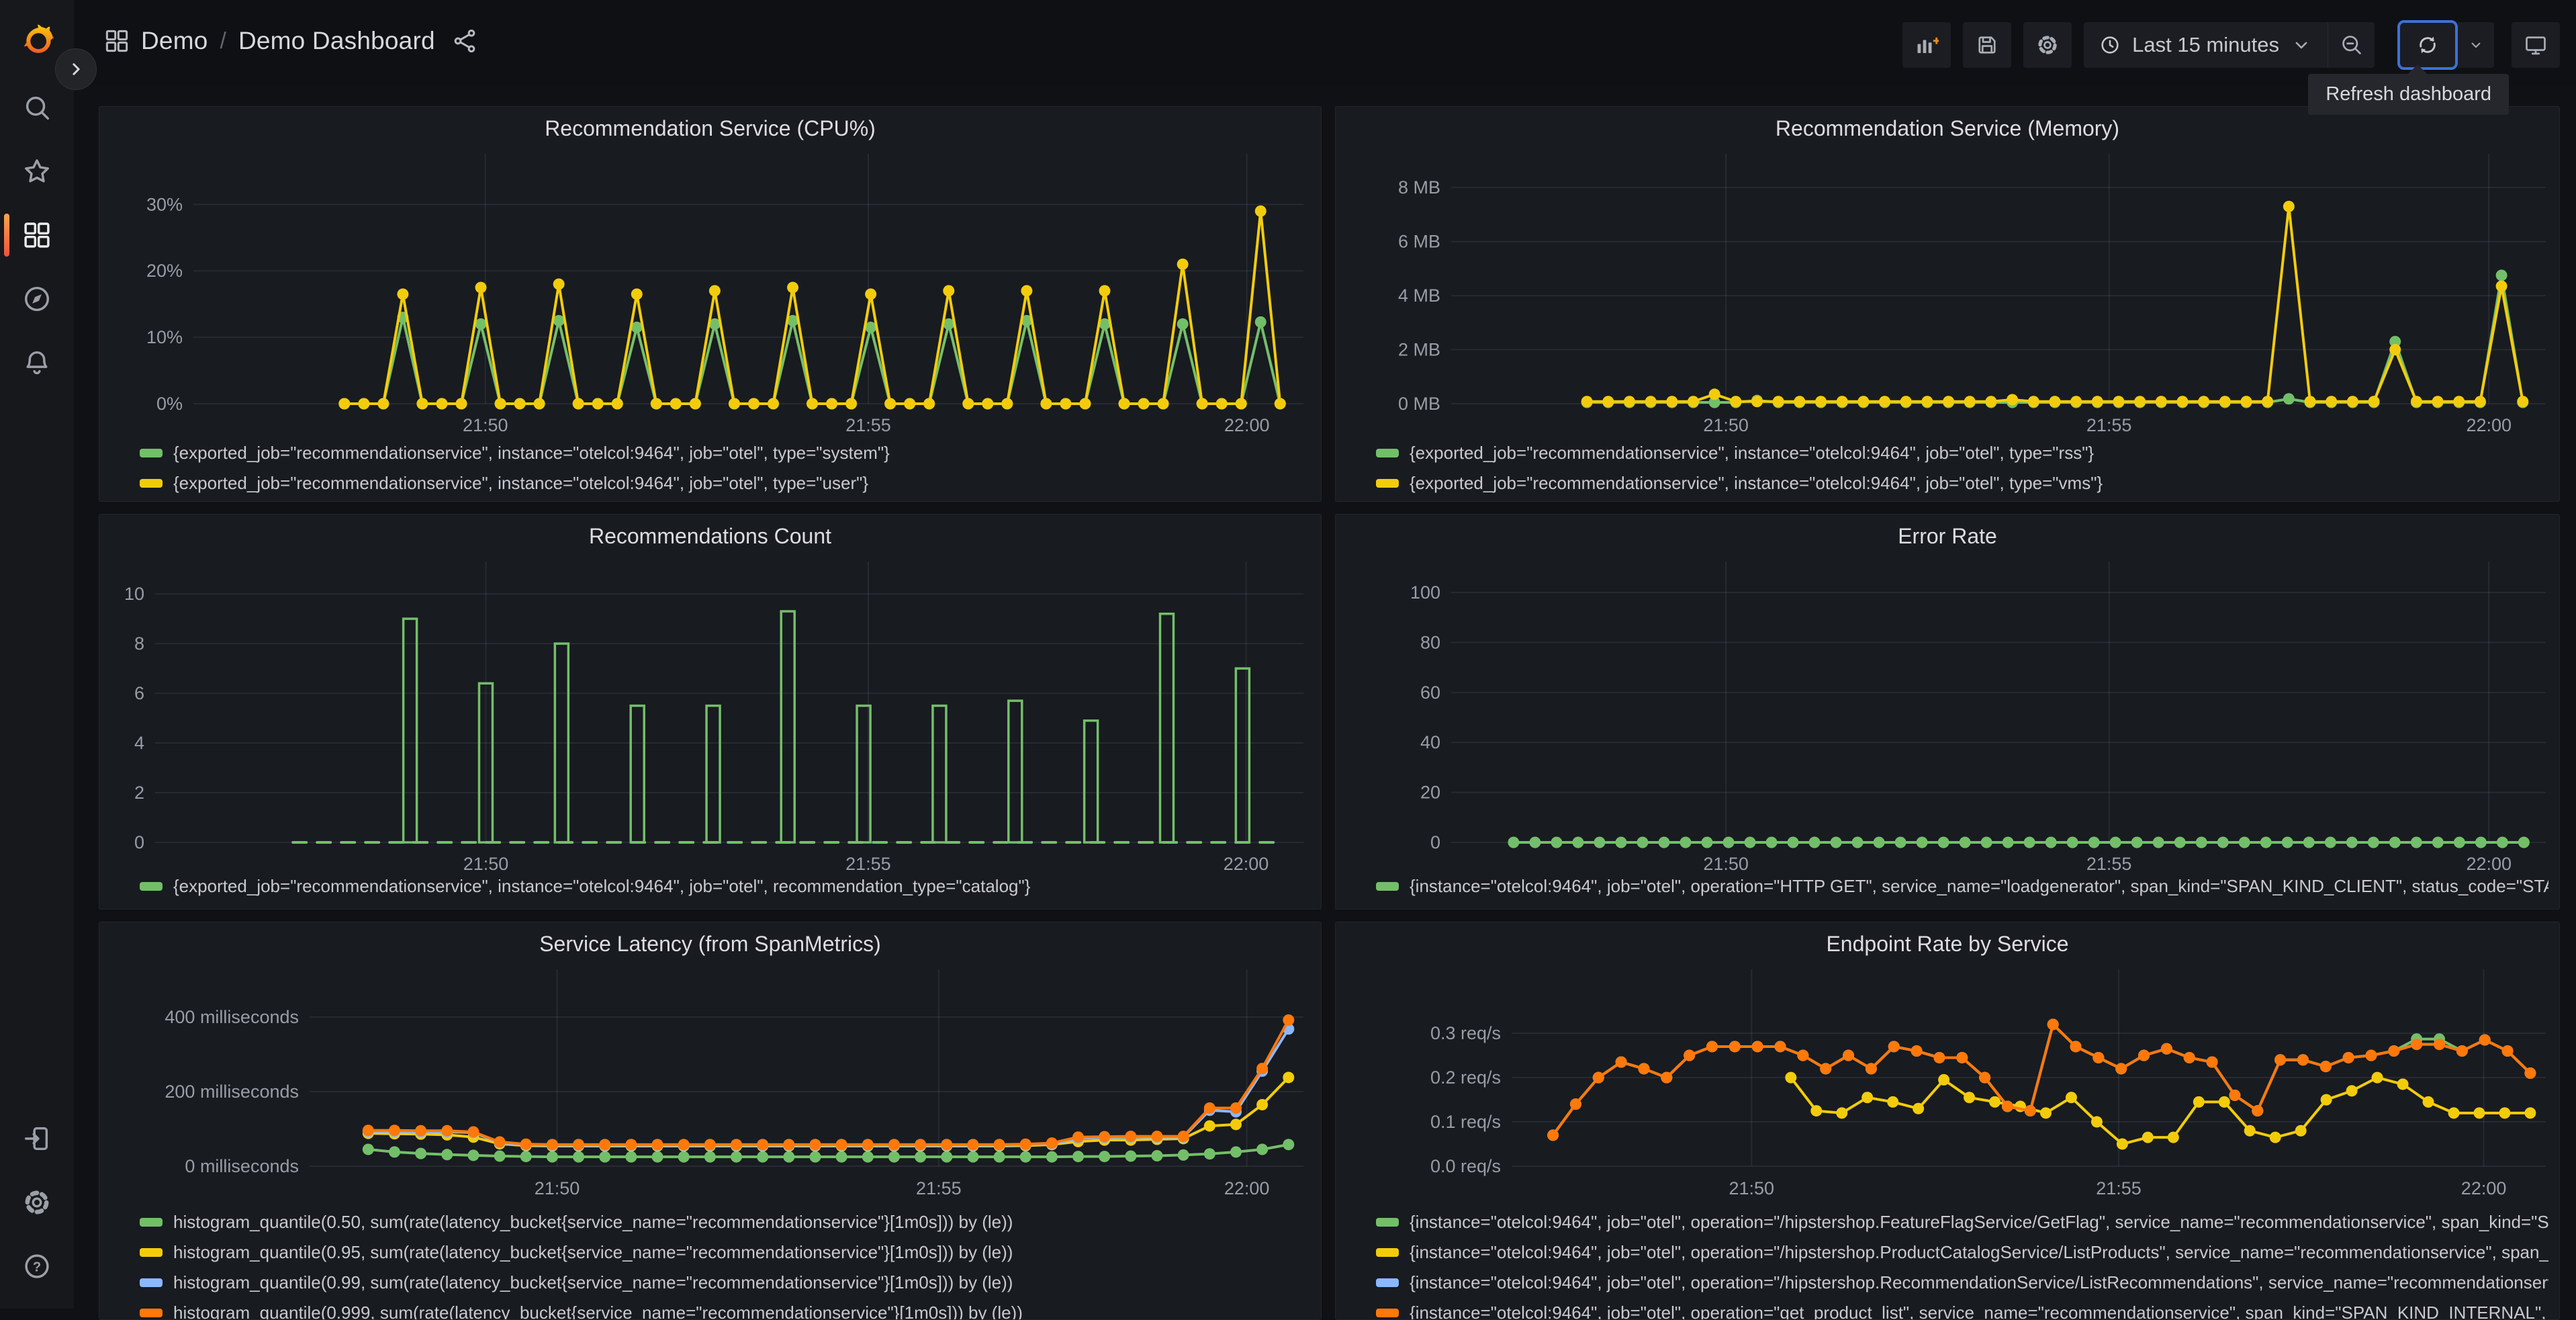  I want to click on toolbar: Last 15 minutes, so click(2225, 45).